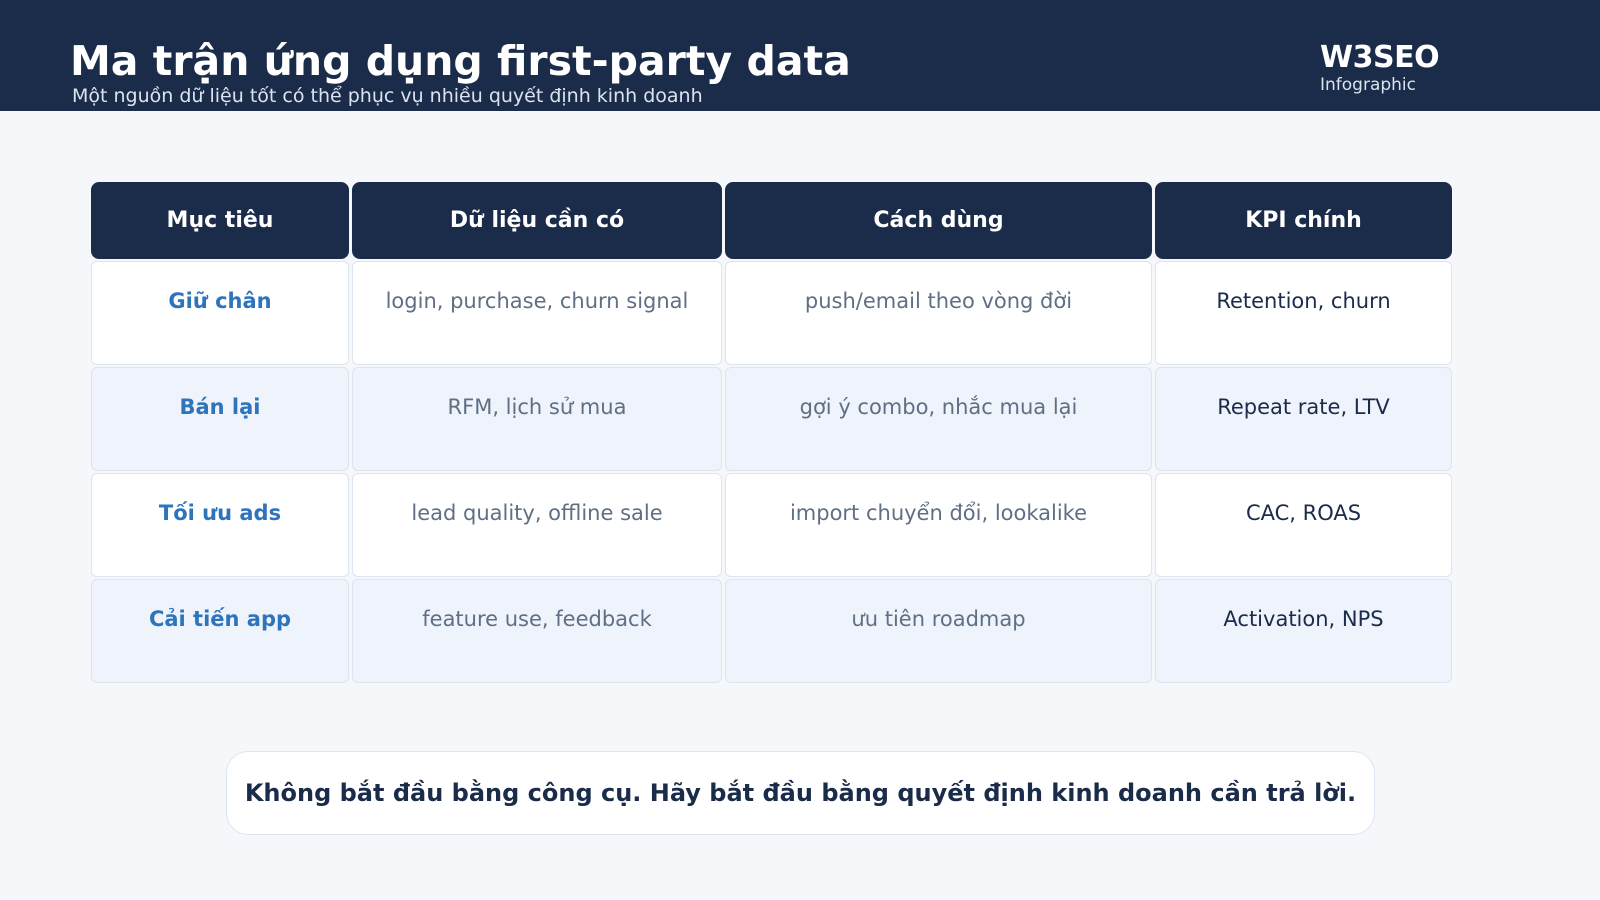  What do you see at coordinates (220, 631) in the screenshot?
I see `row-4-goal: Cải tiến app` at bounding box center [220, 631].